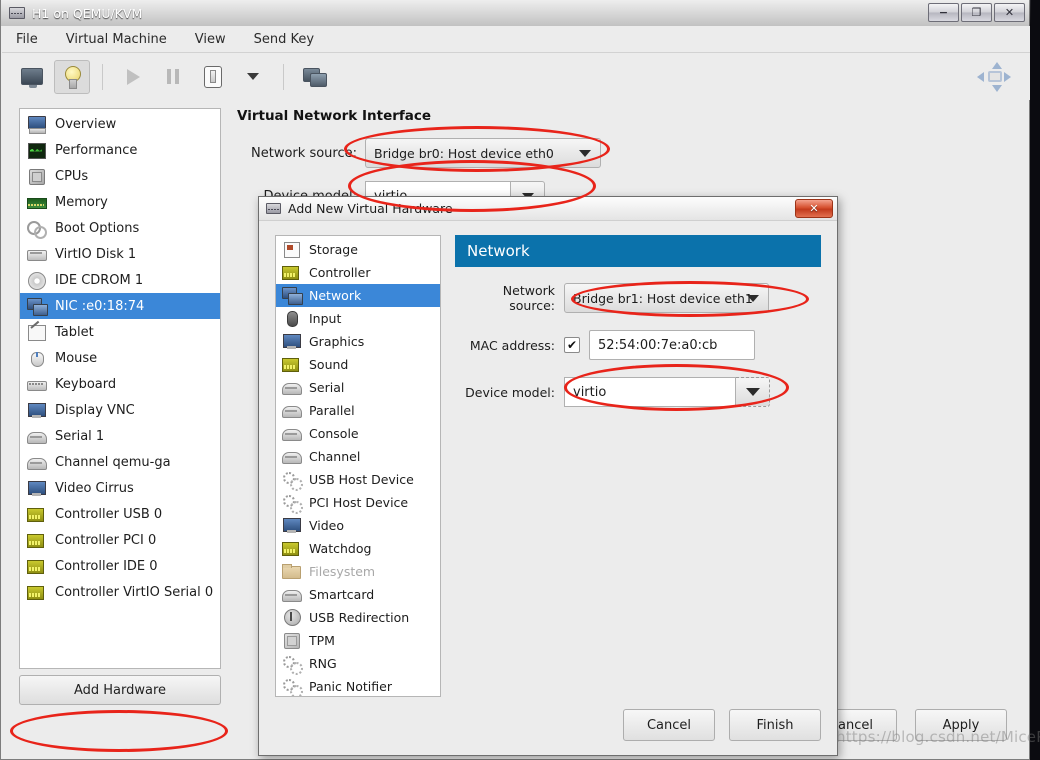 This screenshot has width=1040, height=760. Describe the element at coordinates (27, 39) in the screenshot. I see `menu-file: File` at that location.